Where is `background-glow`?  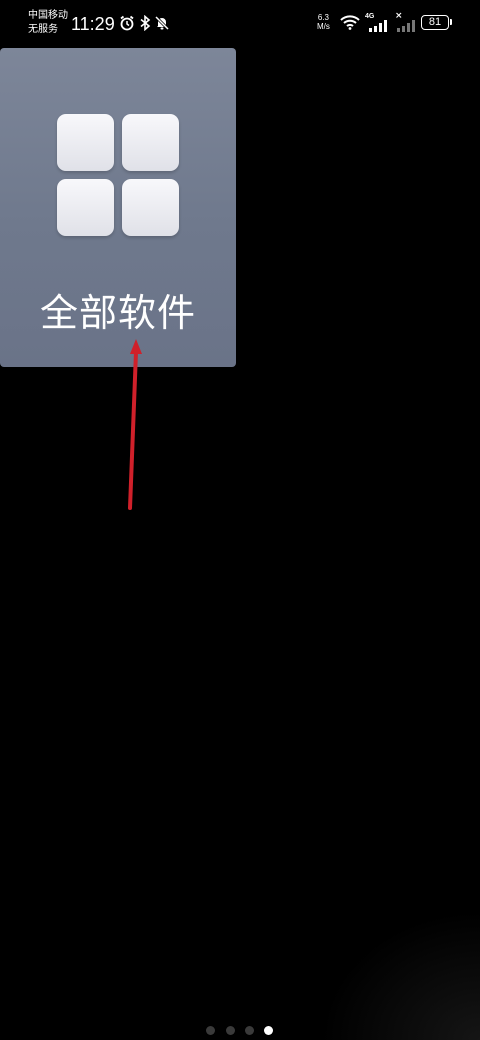
background-glow is located at coordinates (400, 975).